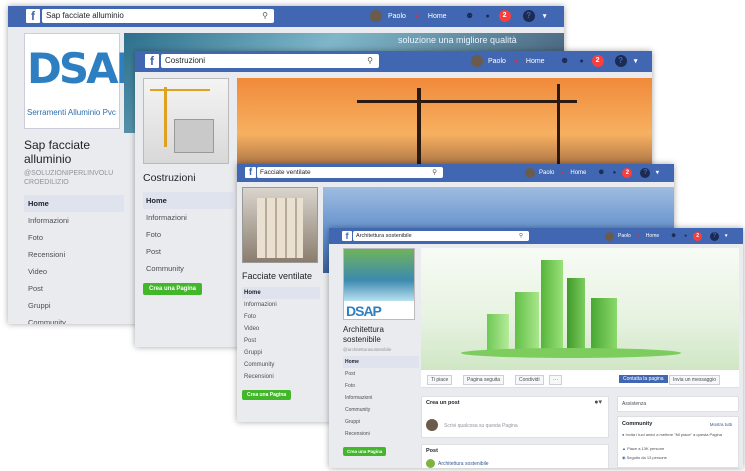  What do you see at coordinates (643, 379) in the screenshot?
I see `contact-button: Contatta la pagina` at bounding box center [643, 379].